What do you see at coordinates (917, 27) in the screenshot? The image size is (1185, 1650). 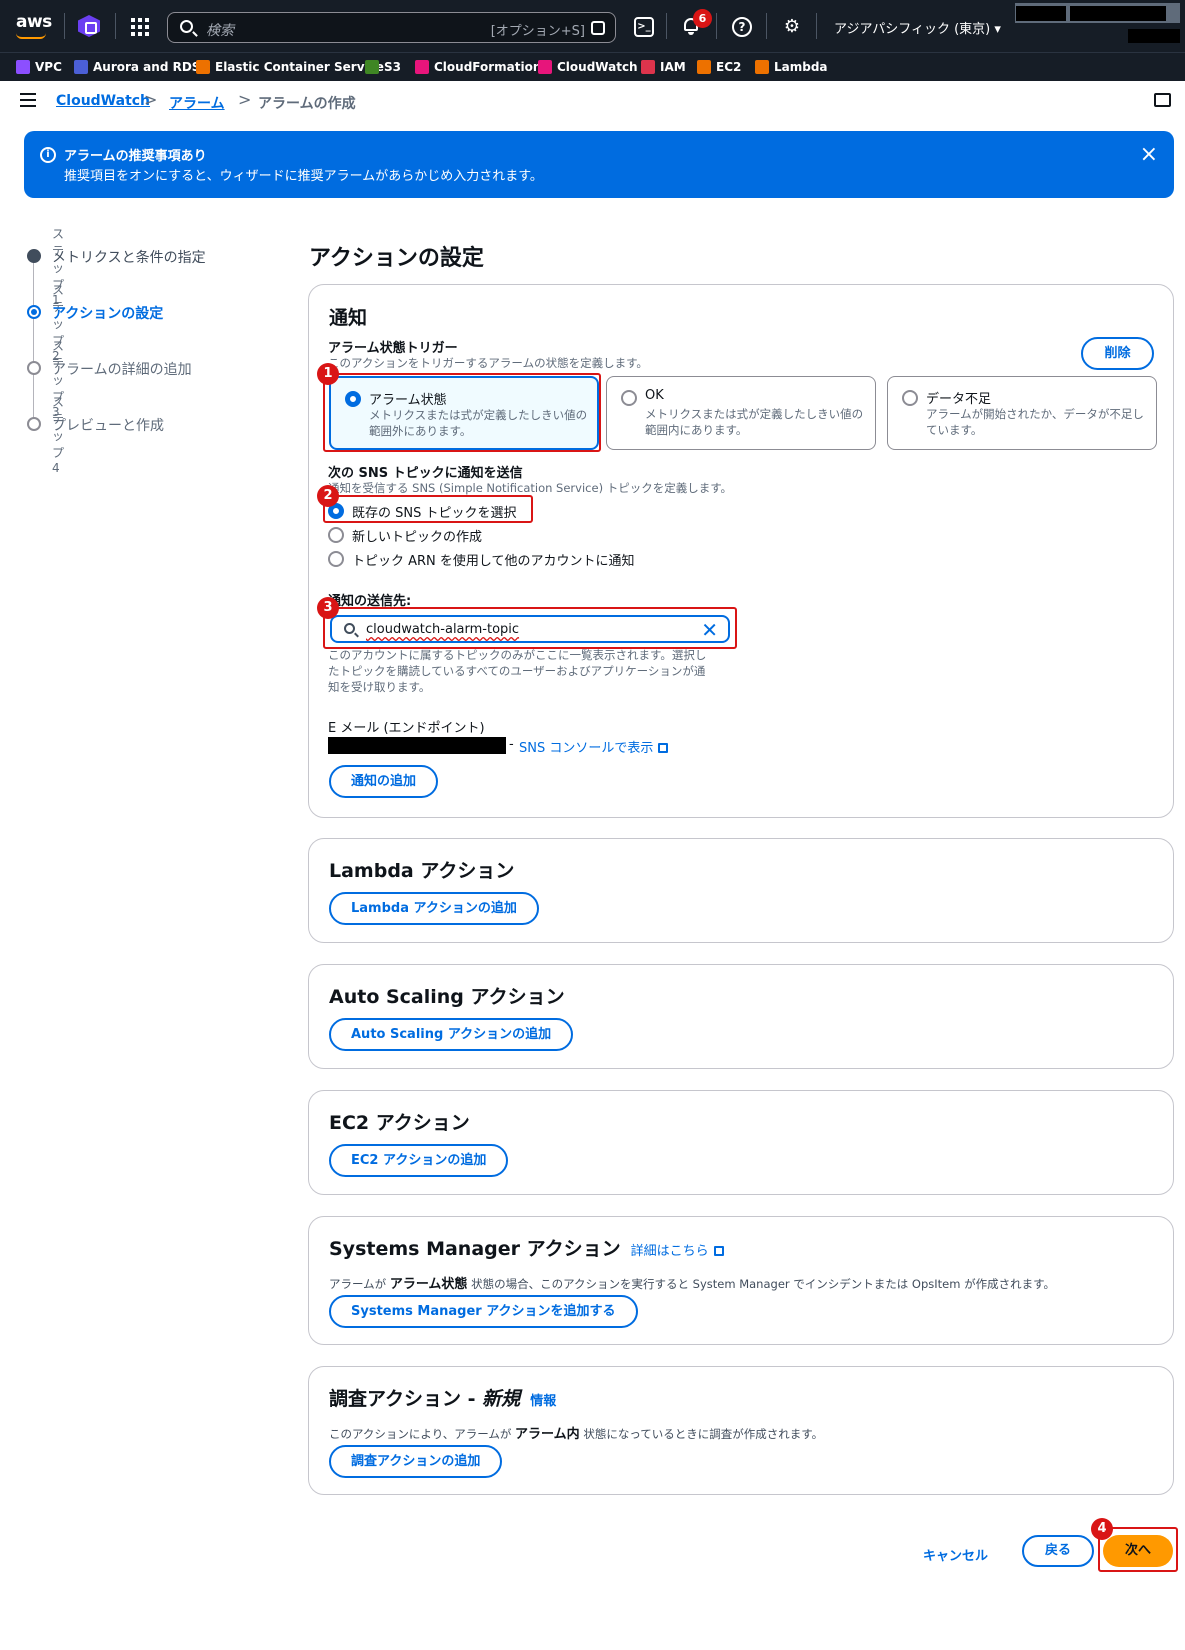 I see `region-selector: アジアパシフィック (東京) ▾` at bounding box center [917, 27].